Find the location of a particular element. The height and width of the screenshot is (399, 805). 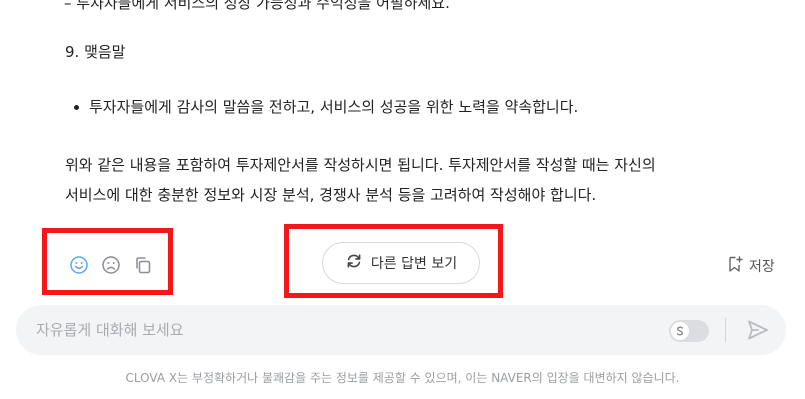

regenerate-label: 다른 답변 보기 is located at coordinates (414, 264).